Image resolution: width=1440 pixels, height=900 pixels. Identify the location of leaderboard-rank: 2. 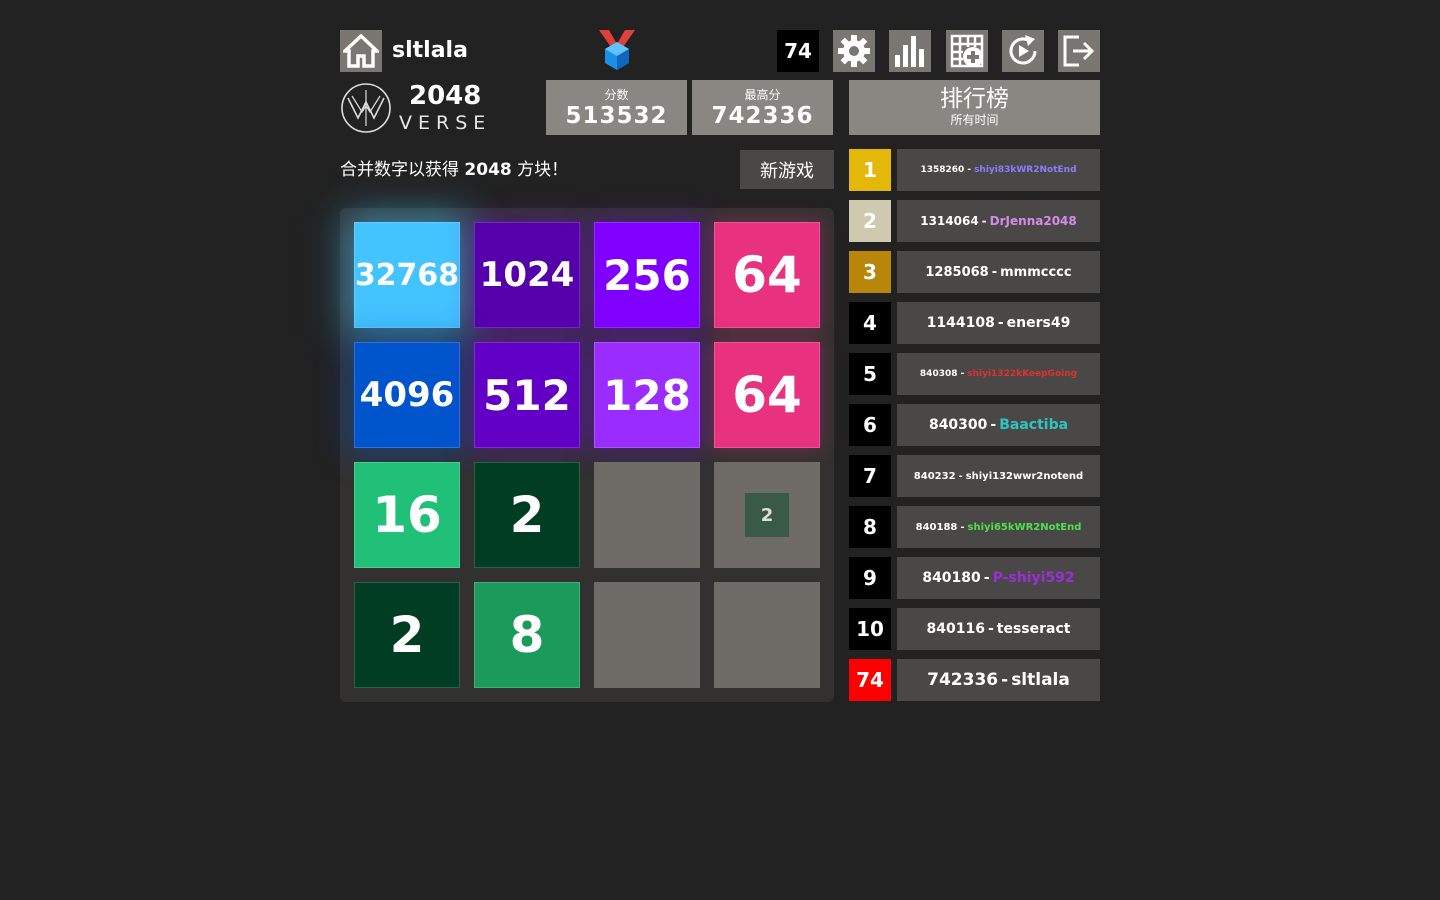
(870, 221).